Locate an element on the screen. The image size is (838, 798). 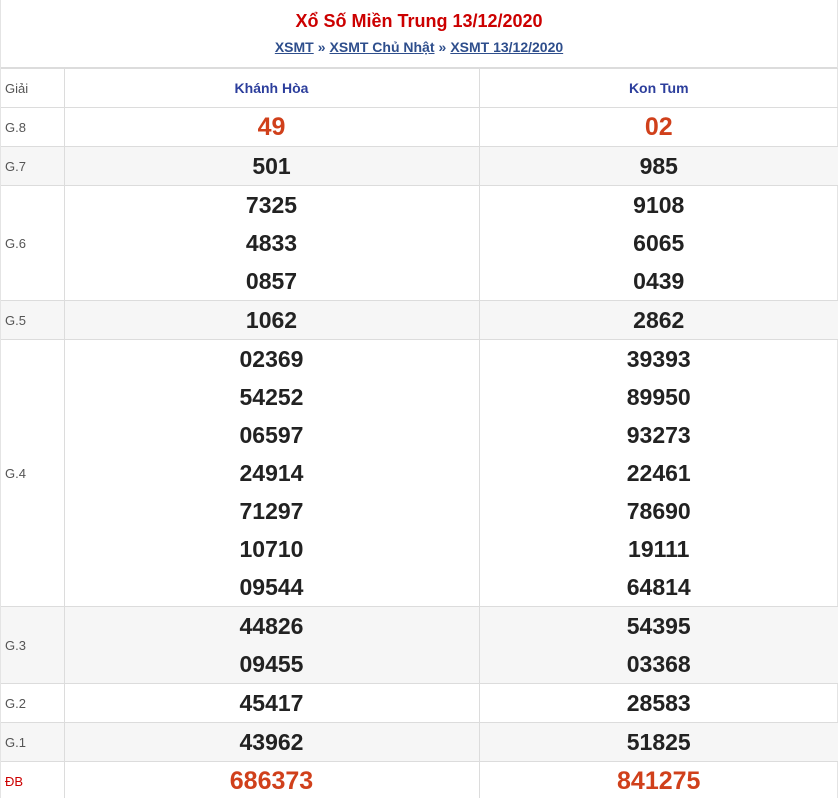
prize-number: 10710 is located at coordinates (271, 549).